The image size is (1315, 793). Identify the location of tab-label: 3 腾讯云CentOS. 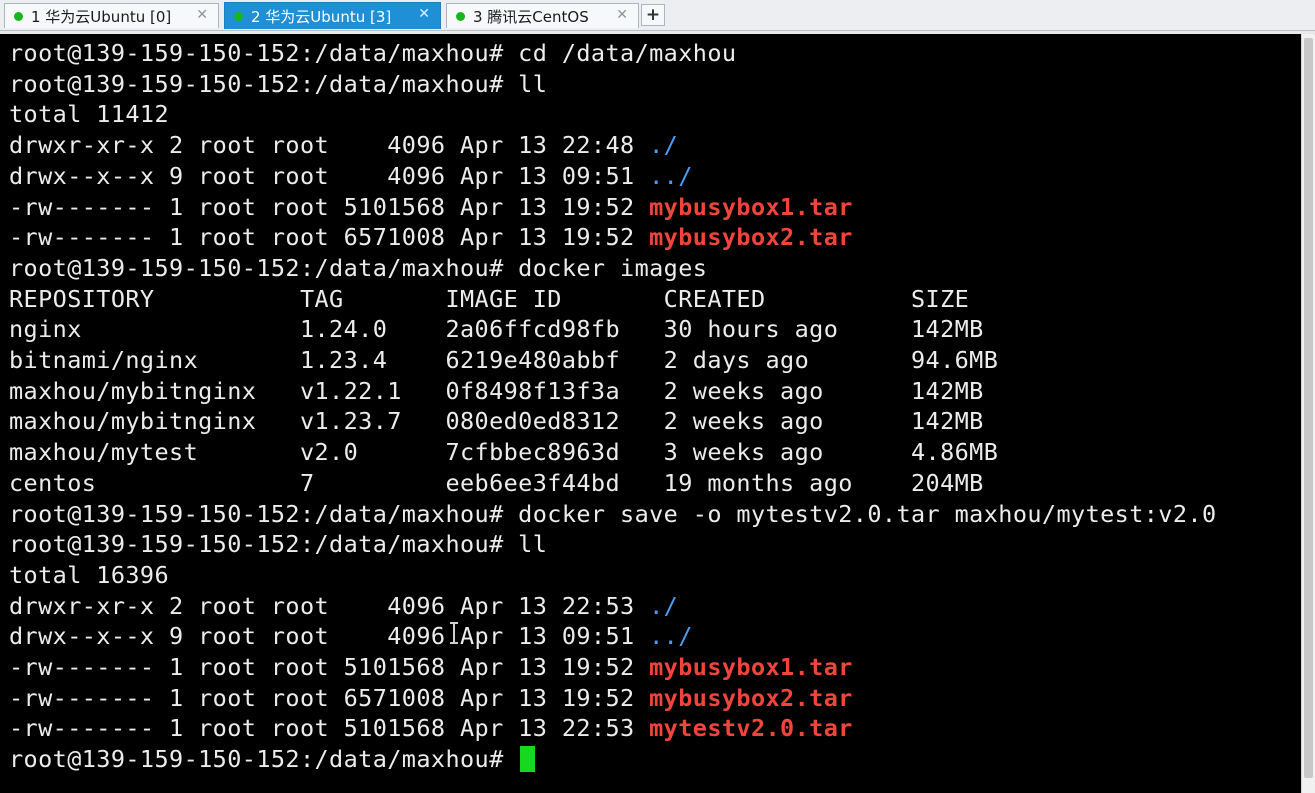
(531, 16).